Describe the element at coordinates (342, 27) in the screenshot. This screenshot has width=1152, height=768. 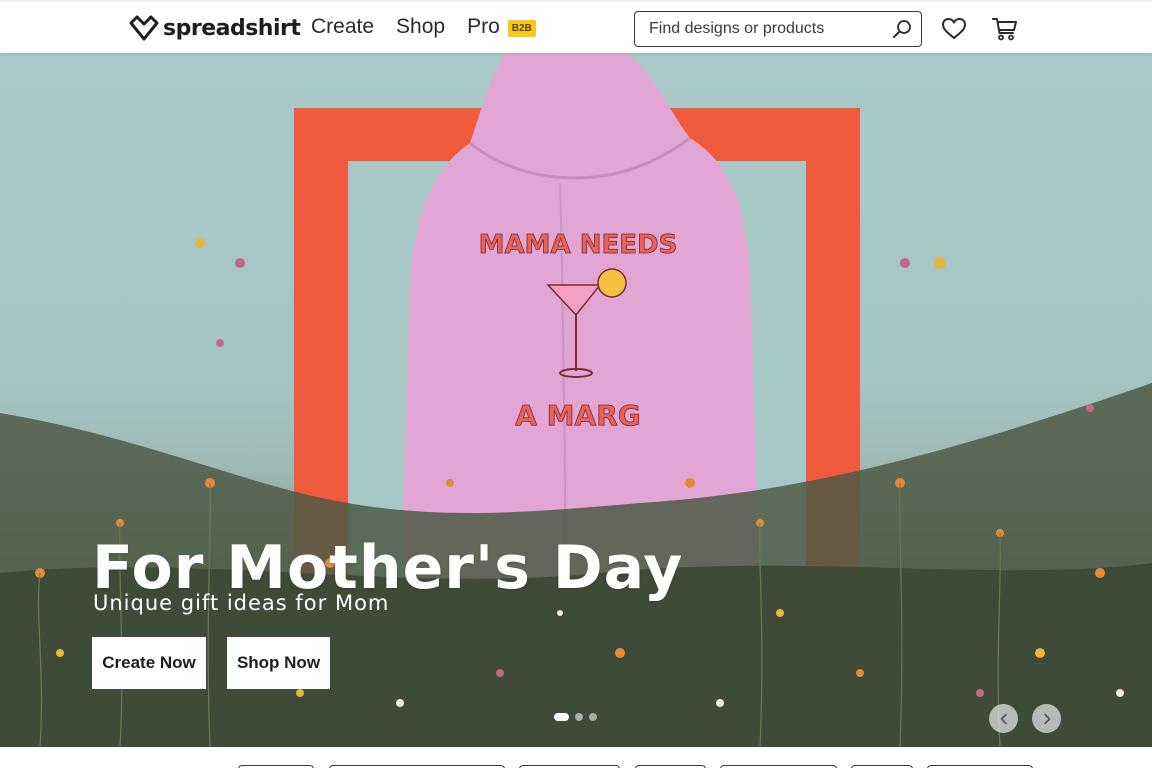
I see `nav-create: Create` at that location.